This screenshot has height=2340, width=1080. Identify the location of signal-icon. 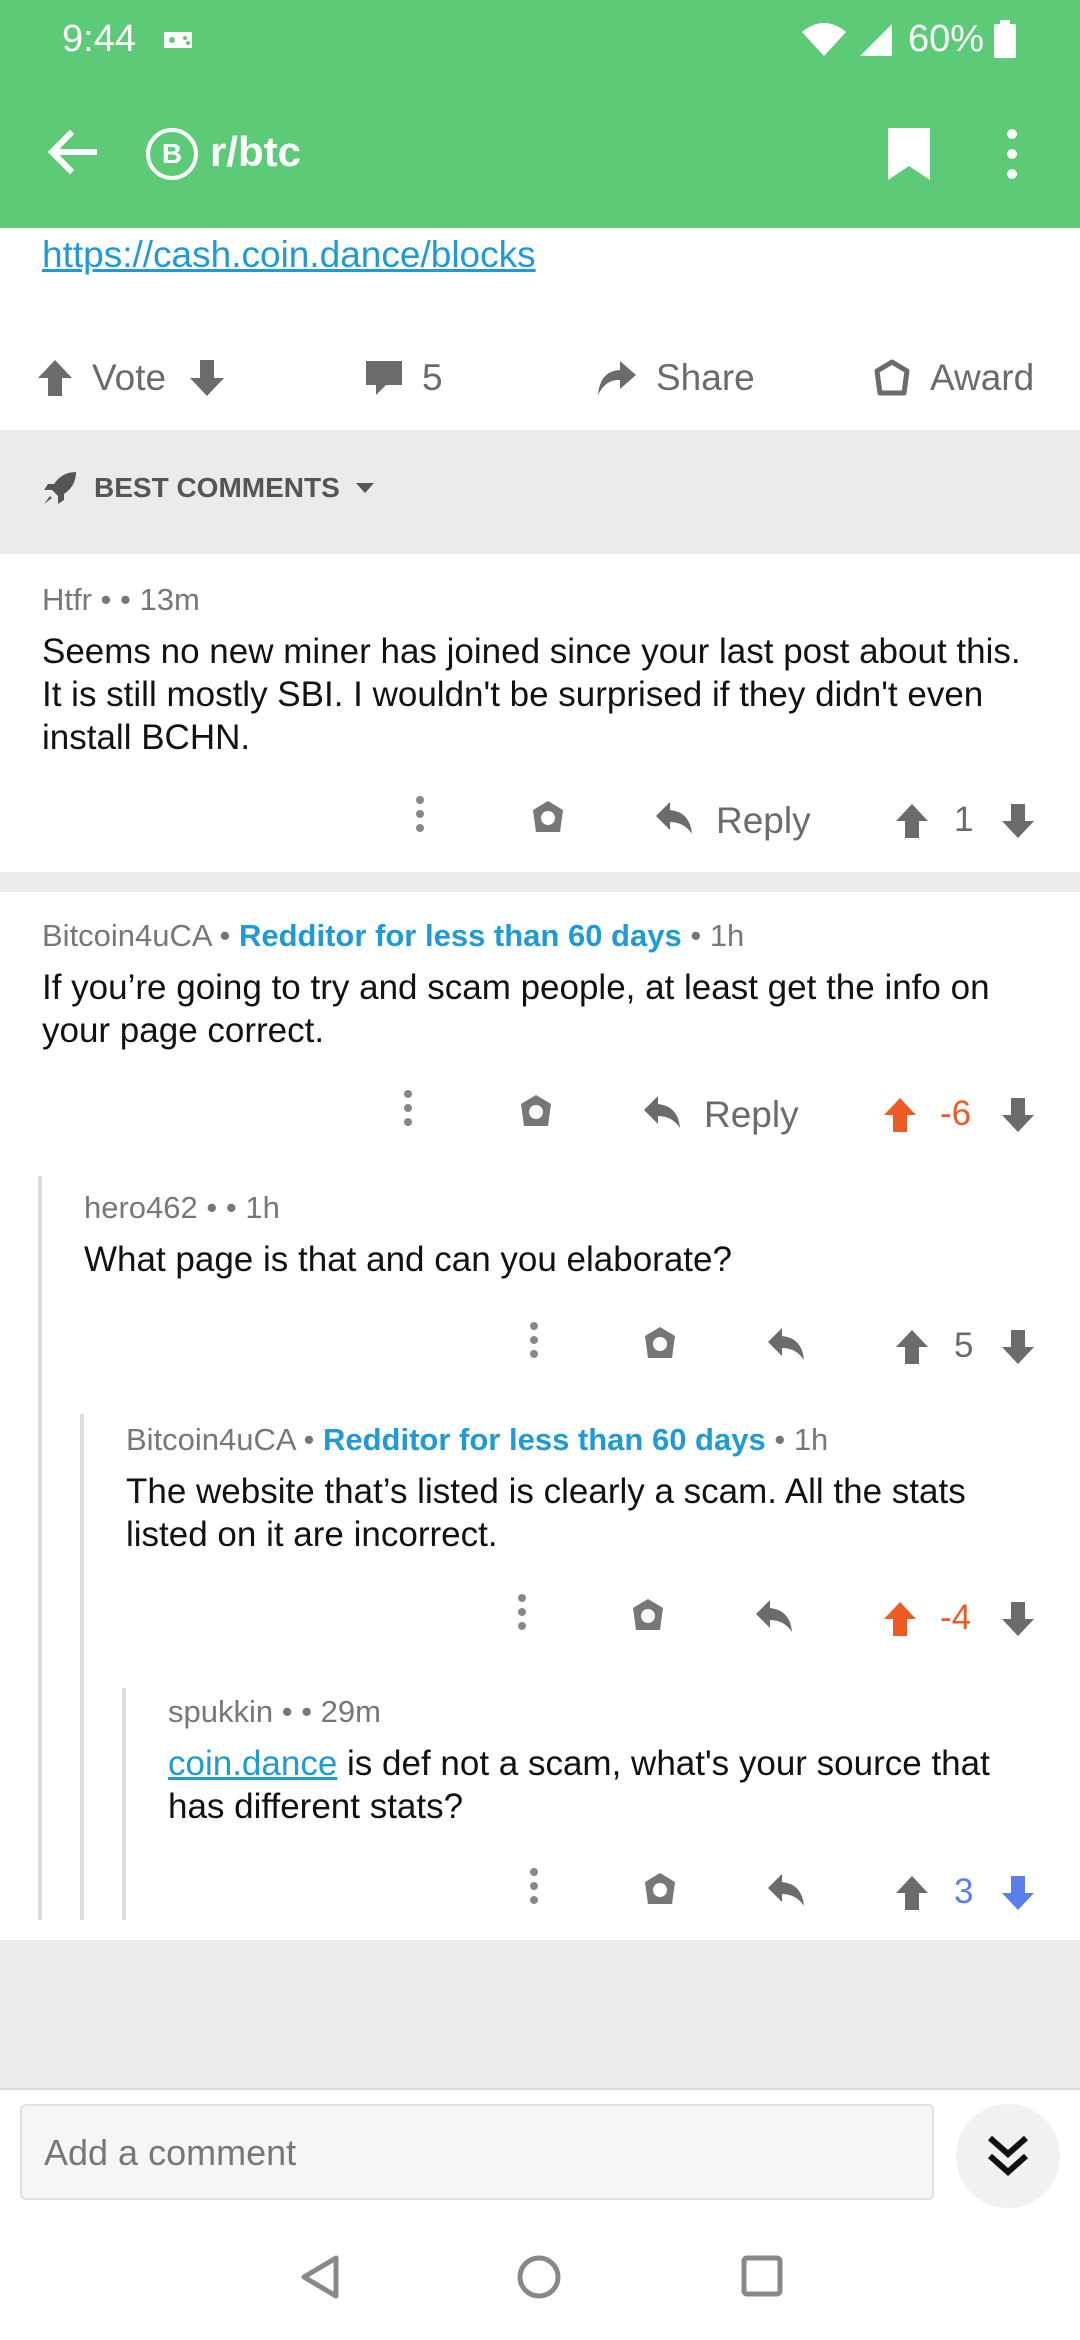
(876, 40).